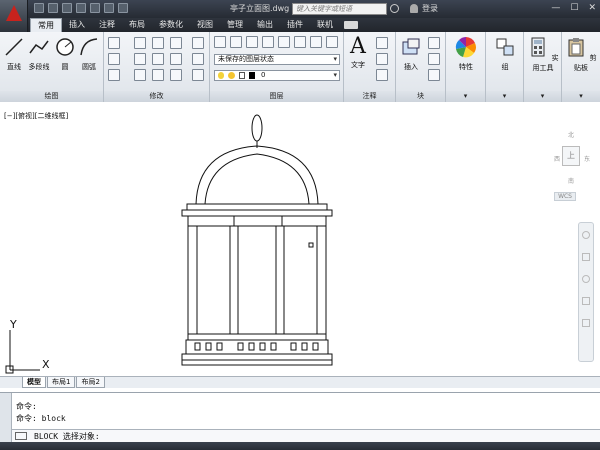  Describe the element at coordinates (295, 25) in the screenshot. I see `ribbon-tab: 插件` at that location.